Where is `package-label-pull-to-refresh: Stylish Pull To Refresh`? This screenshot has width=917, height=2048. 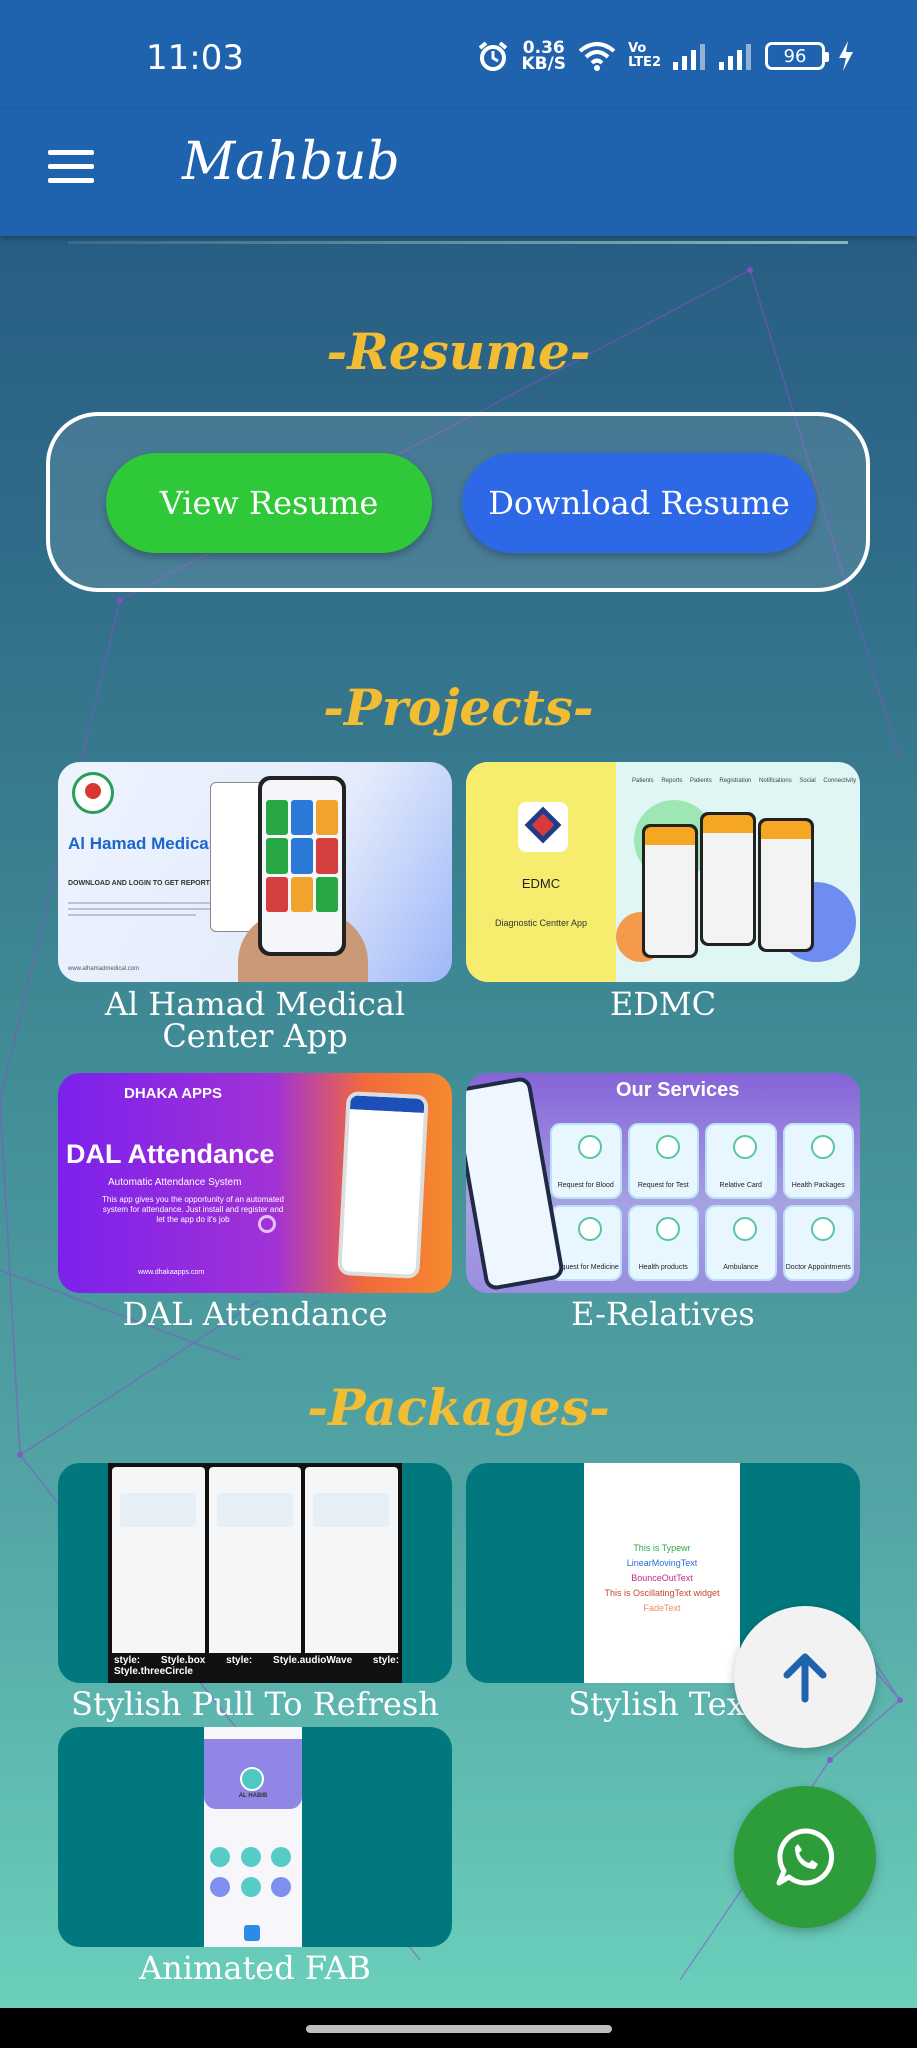
package-label-pull-to-refresh: Stylish Pull To Refresh is located at coordinates (255, 1704).